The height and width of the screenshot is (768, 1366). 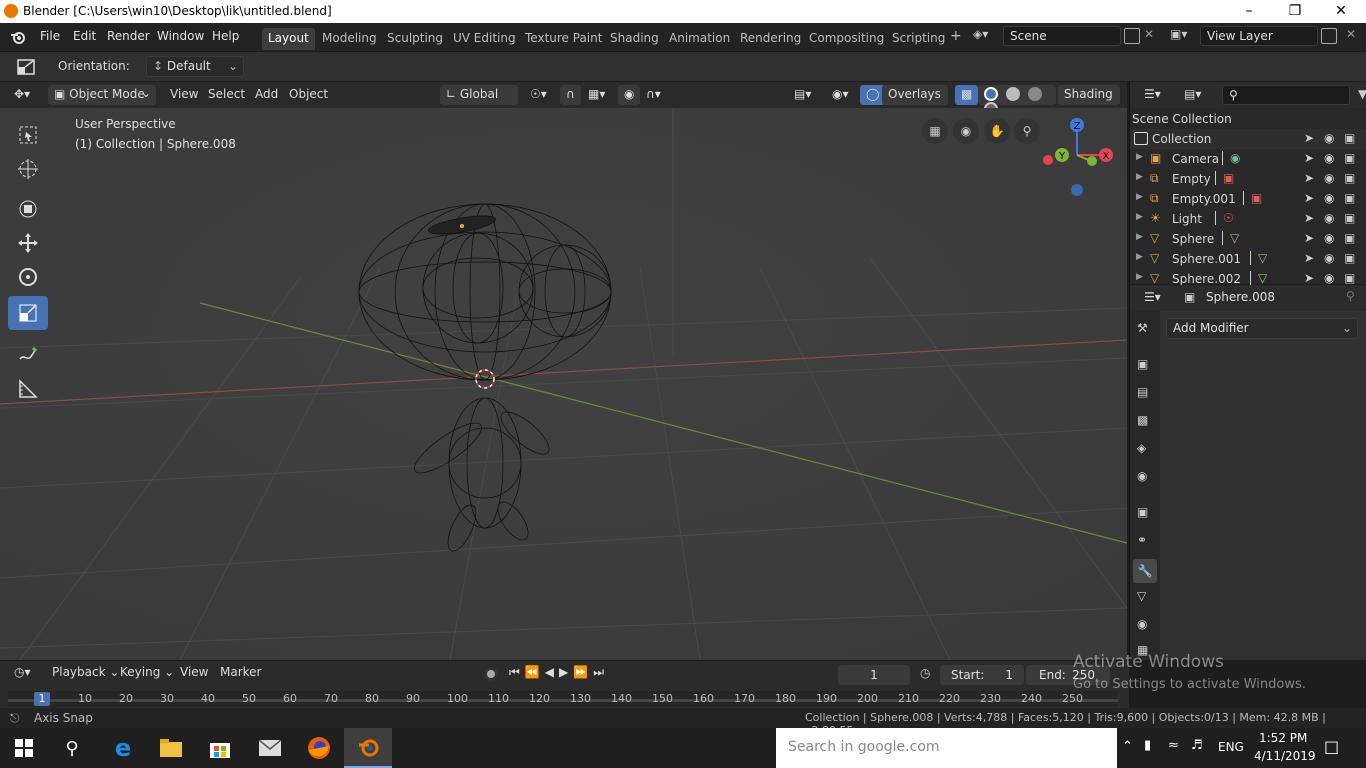 What do you see at coordinates (1259, 36) in the screenshot?
I see `view-layer-field: View Layer` at bounding box center [1259, 36].